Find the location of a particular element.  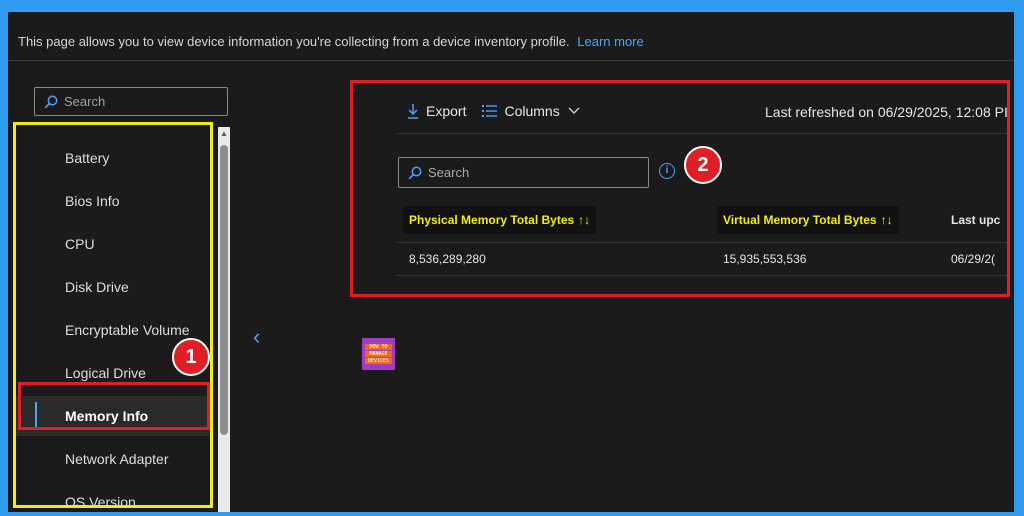

header-divider is located at coordinates (511, 60).